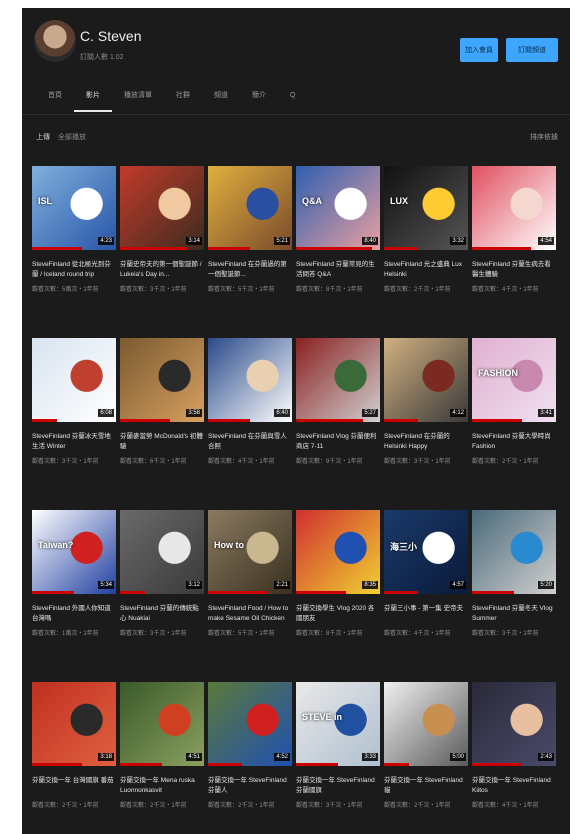 Image resolution: width=585 pixels, height=834 pixels. What do you see at coordinates (74, 786) in the screenshot?
I see `video-title: 芬蘭交換一年 台灣國旗 番茄` at bounding box center [74, 786].